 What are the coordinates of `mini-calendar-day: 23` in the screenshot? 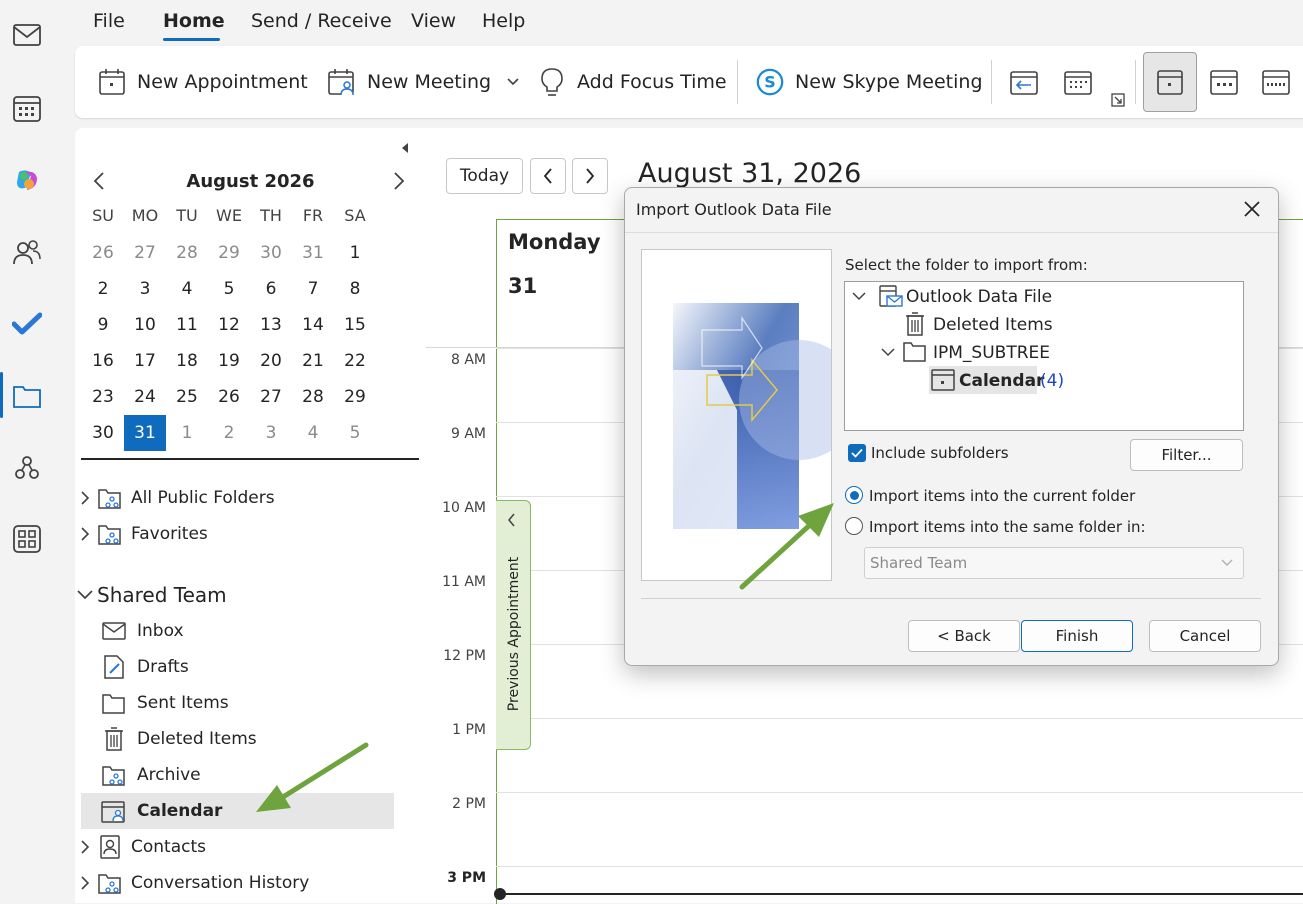 It's located at (103, 397).